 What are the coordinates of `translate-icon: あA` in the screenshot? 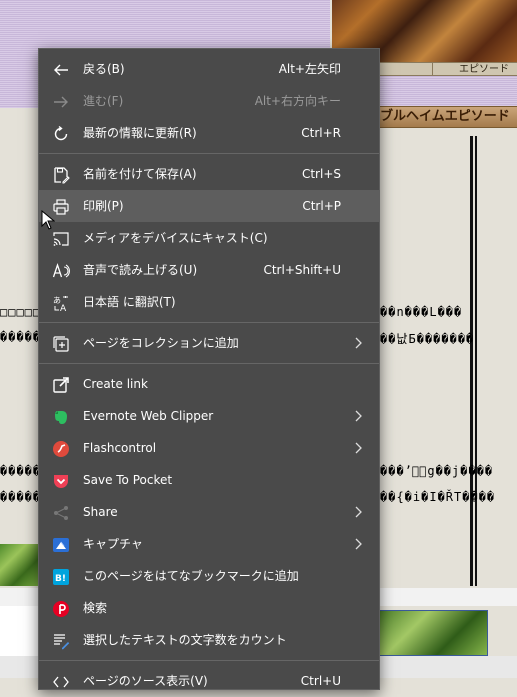 It's located at (61, 303).